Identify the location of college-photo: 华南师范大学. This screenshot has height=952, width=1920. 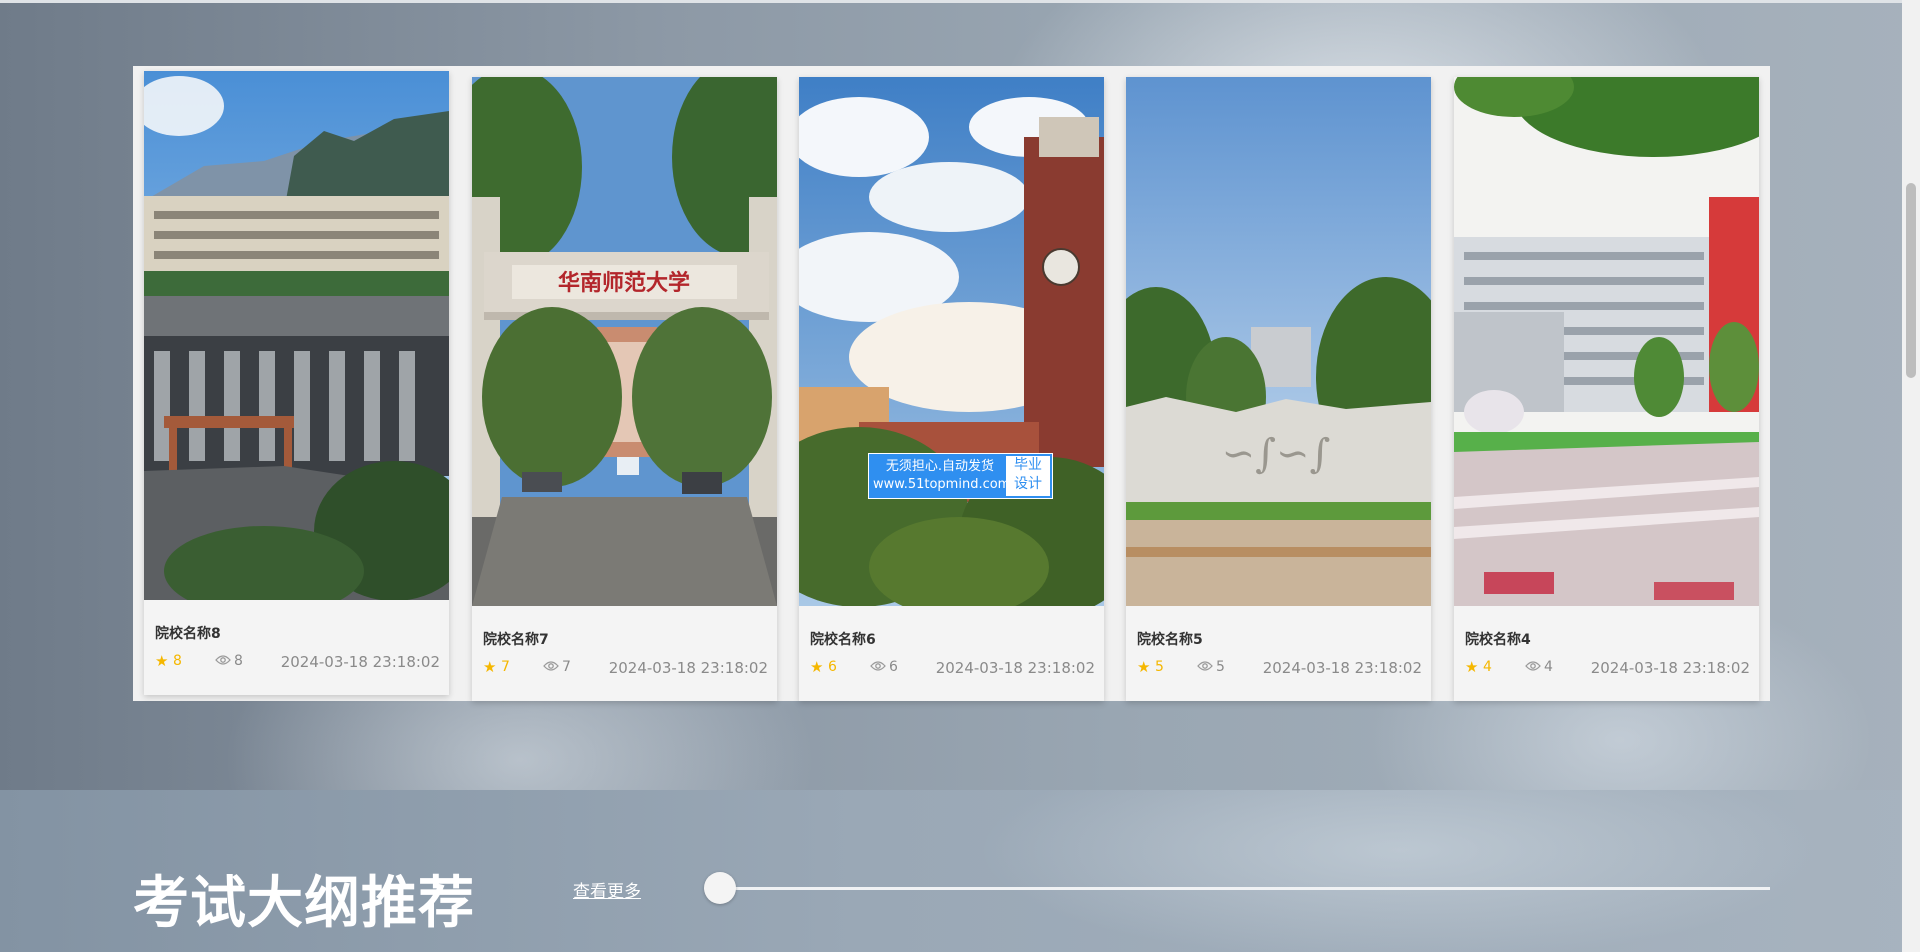
(624, 341).